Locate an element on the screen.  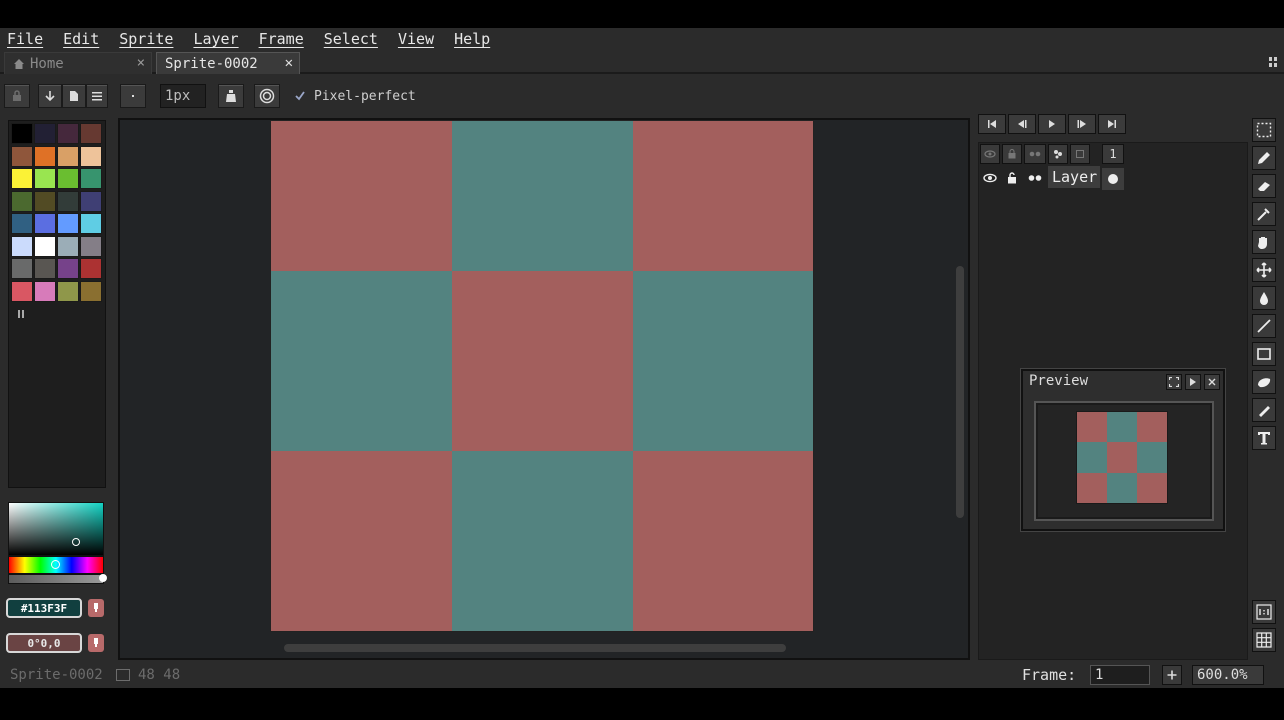
horizontal-scrollbar is located at coordinates (535, 648).